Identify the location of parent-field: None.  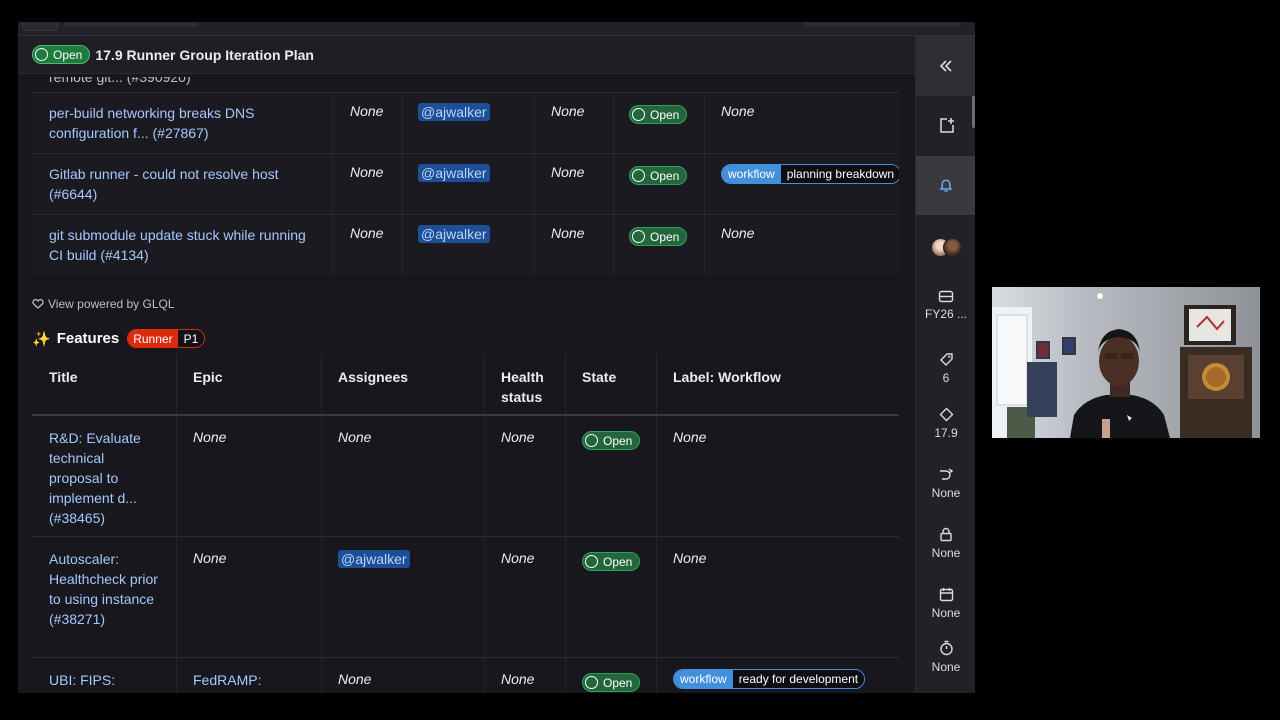
(945, 483).